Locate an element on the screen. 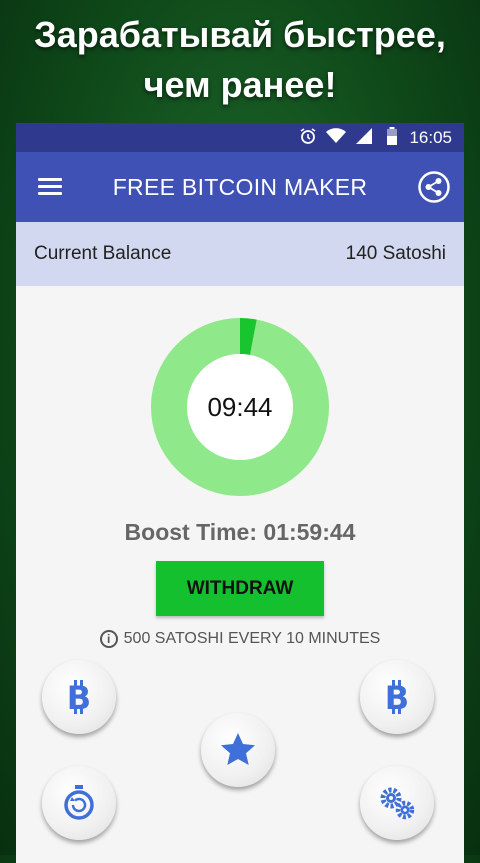 The height and width of the screenshot is (863, 480). favorite-star-button is located at coordinates (238, 750).